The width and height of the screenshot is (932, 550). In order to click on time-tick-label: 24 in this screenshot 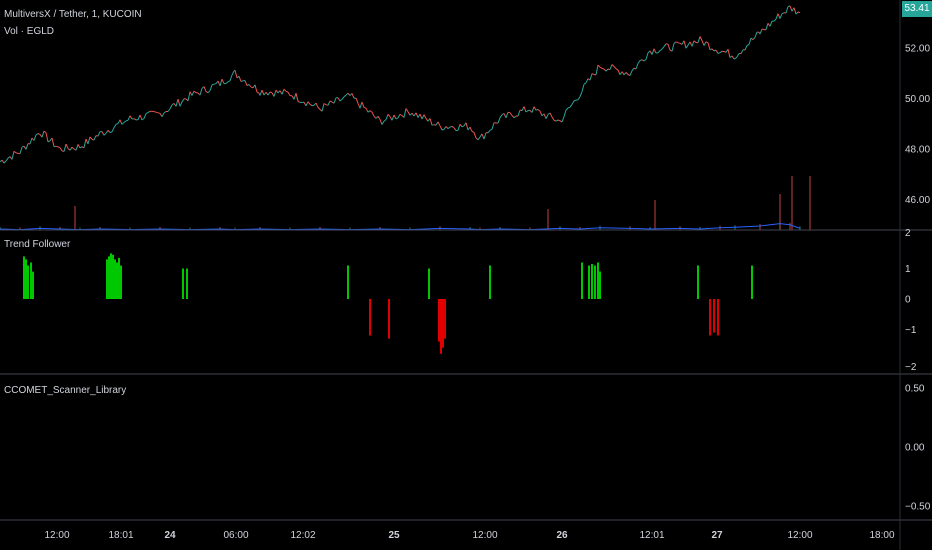, I will do `click(170, 535)`.